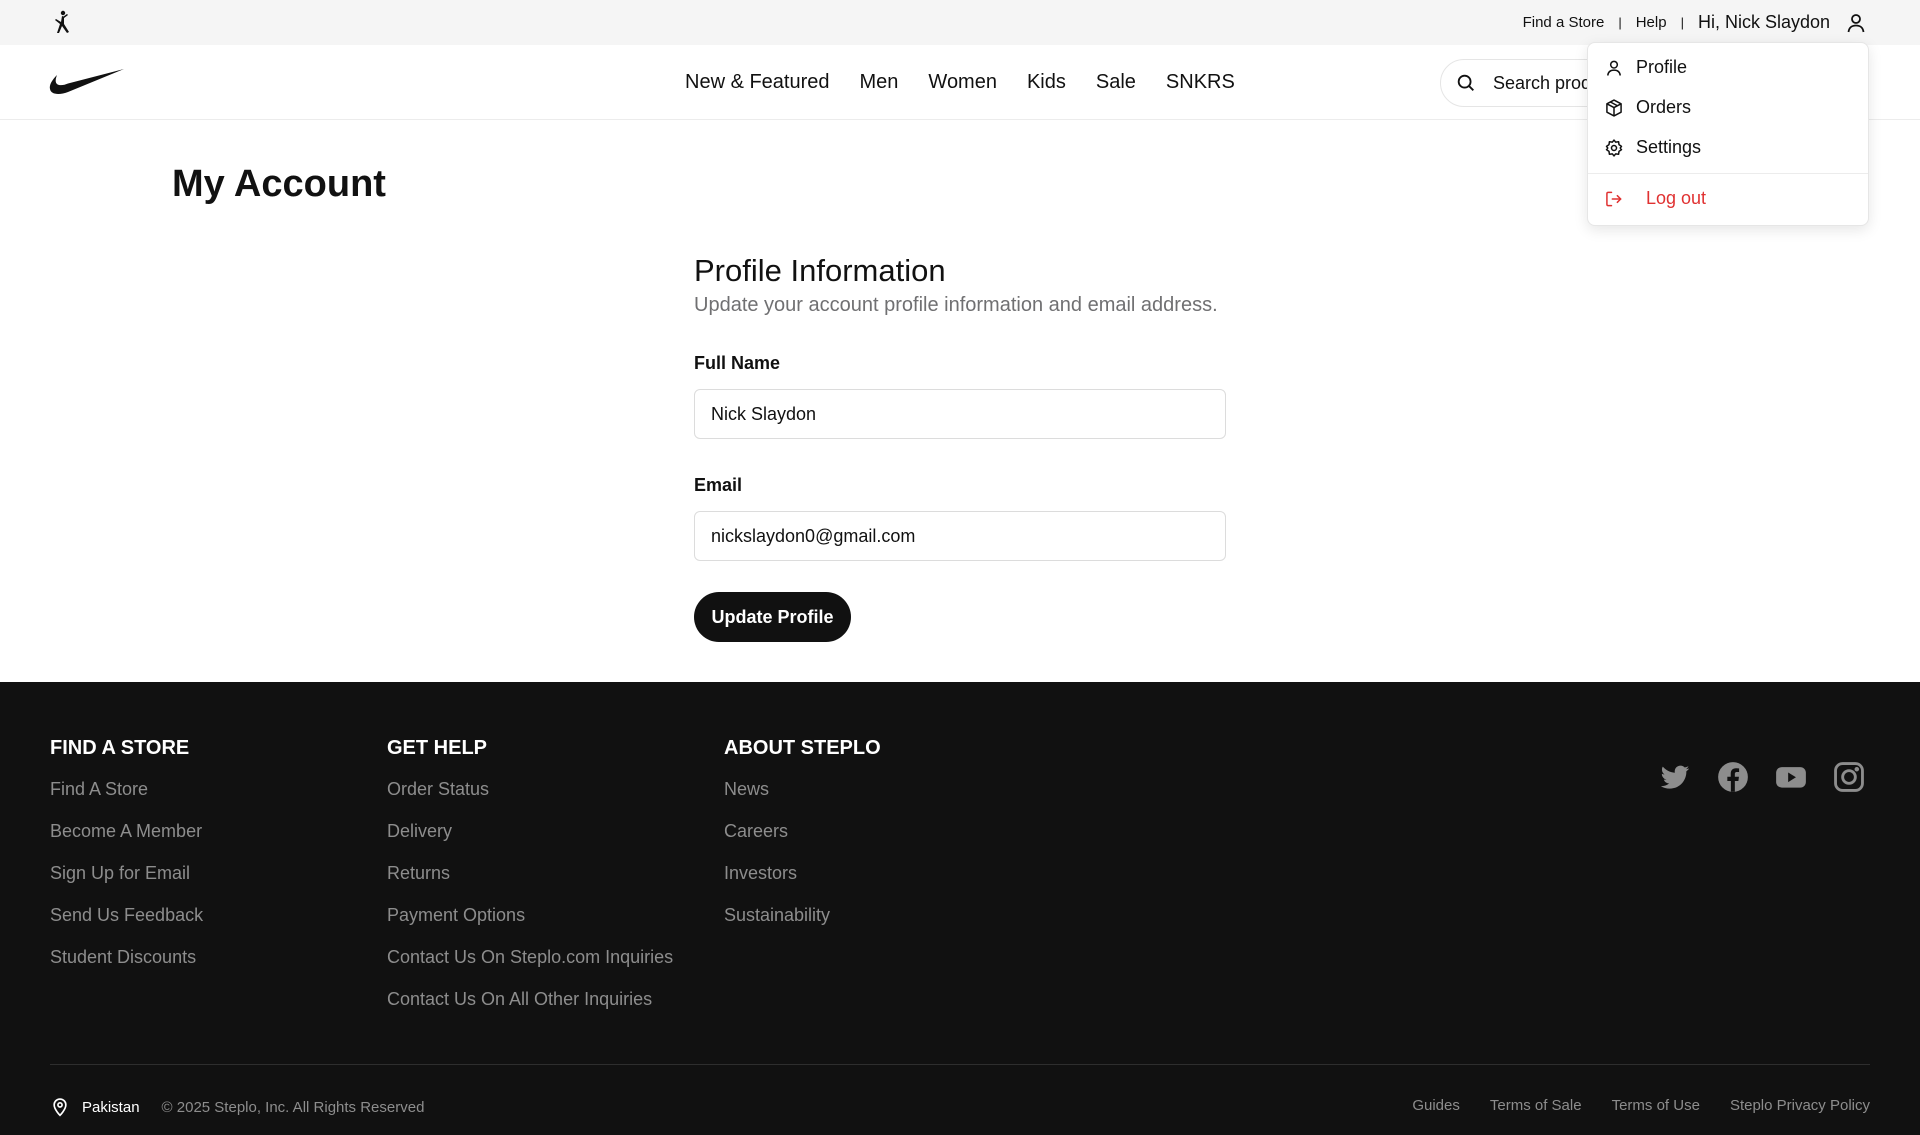 This screenshot has width=1920, height=1135. Describe the element at coordinates (1614, 147) in the screenshot. I see `gear-icon` at that location.